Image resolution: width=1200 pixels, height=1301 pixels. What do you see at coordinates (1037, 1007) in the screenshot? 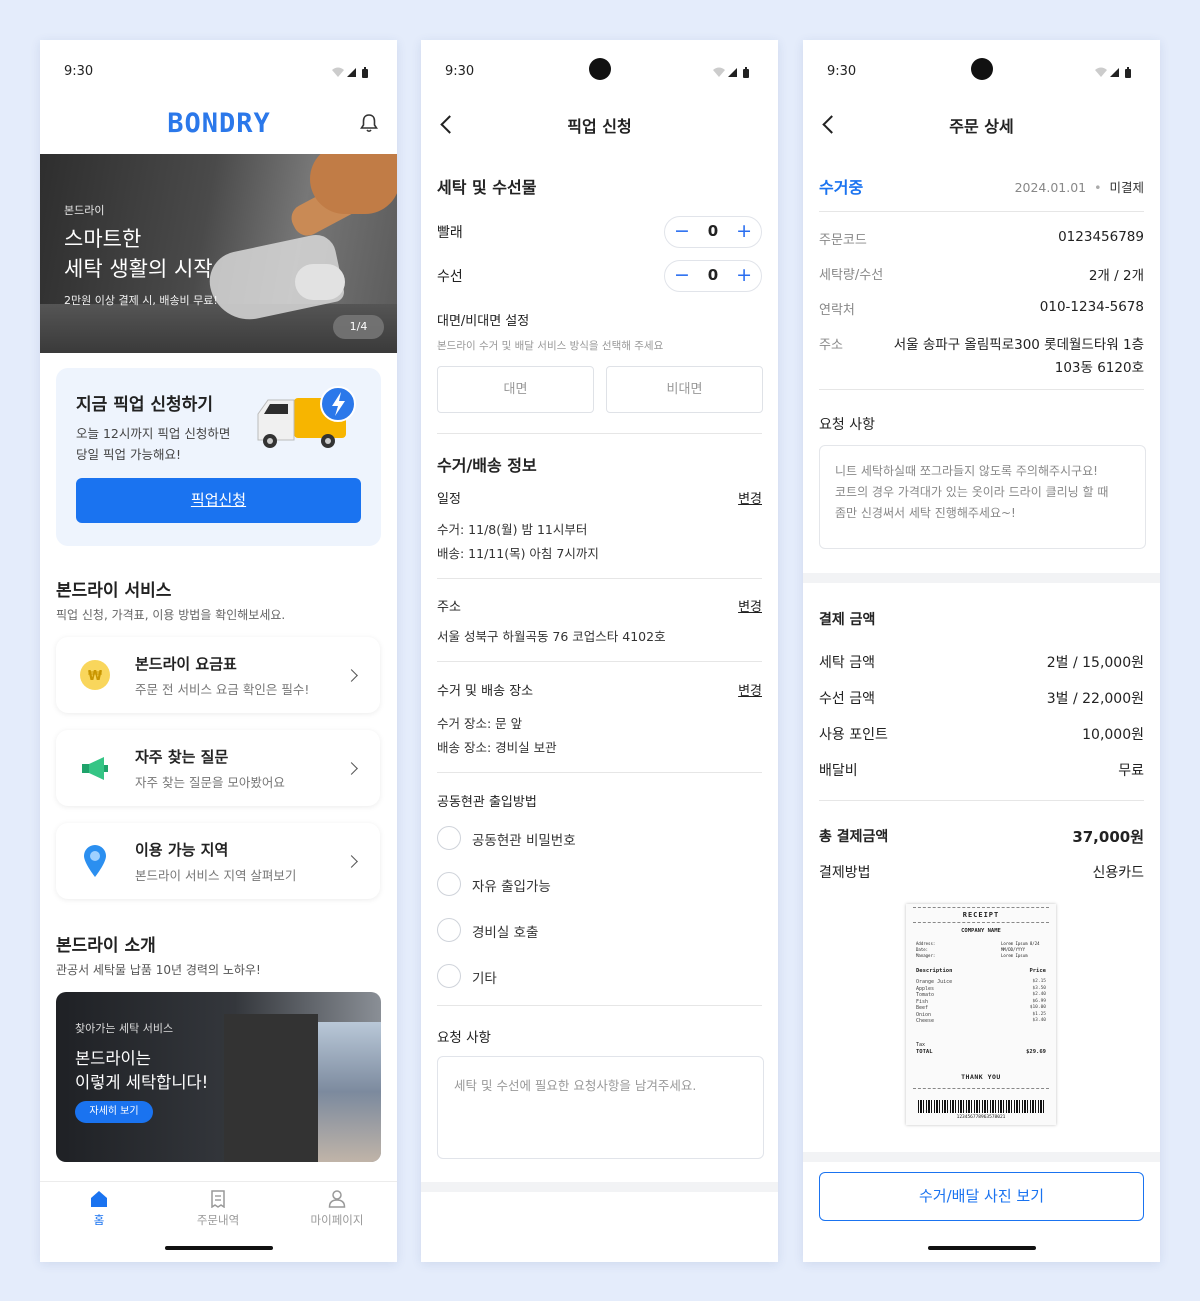
I see `receipt-price: $10.00` at bounding box center [1037, 1007].